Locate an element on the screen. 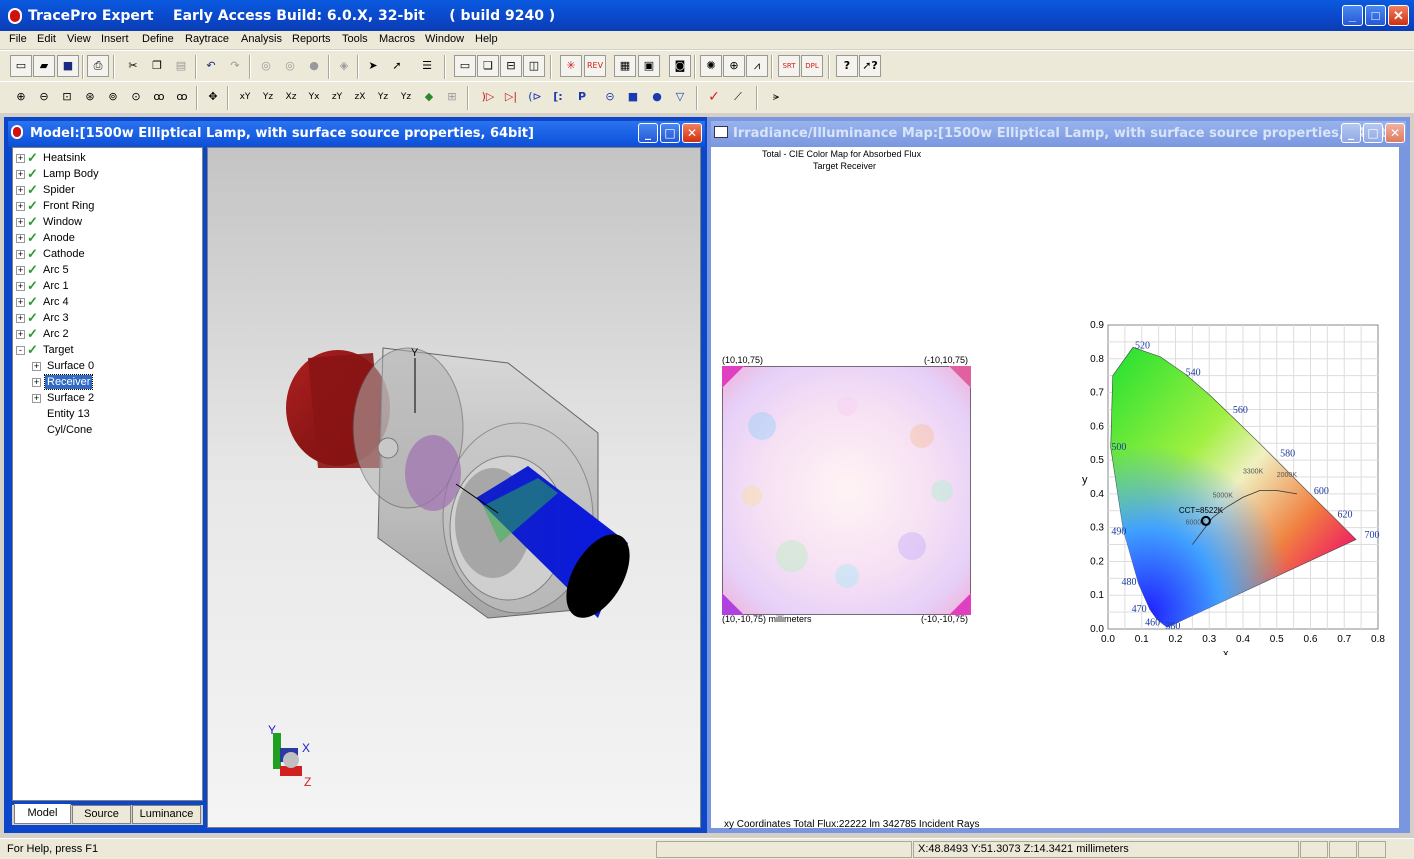 The image size is (1414, 859). prism-icon: P is located at coordinates (582, 97).